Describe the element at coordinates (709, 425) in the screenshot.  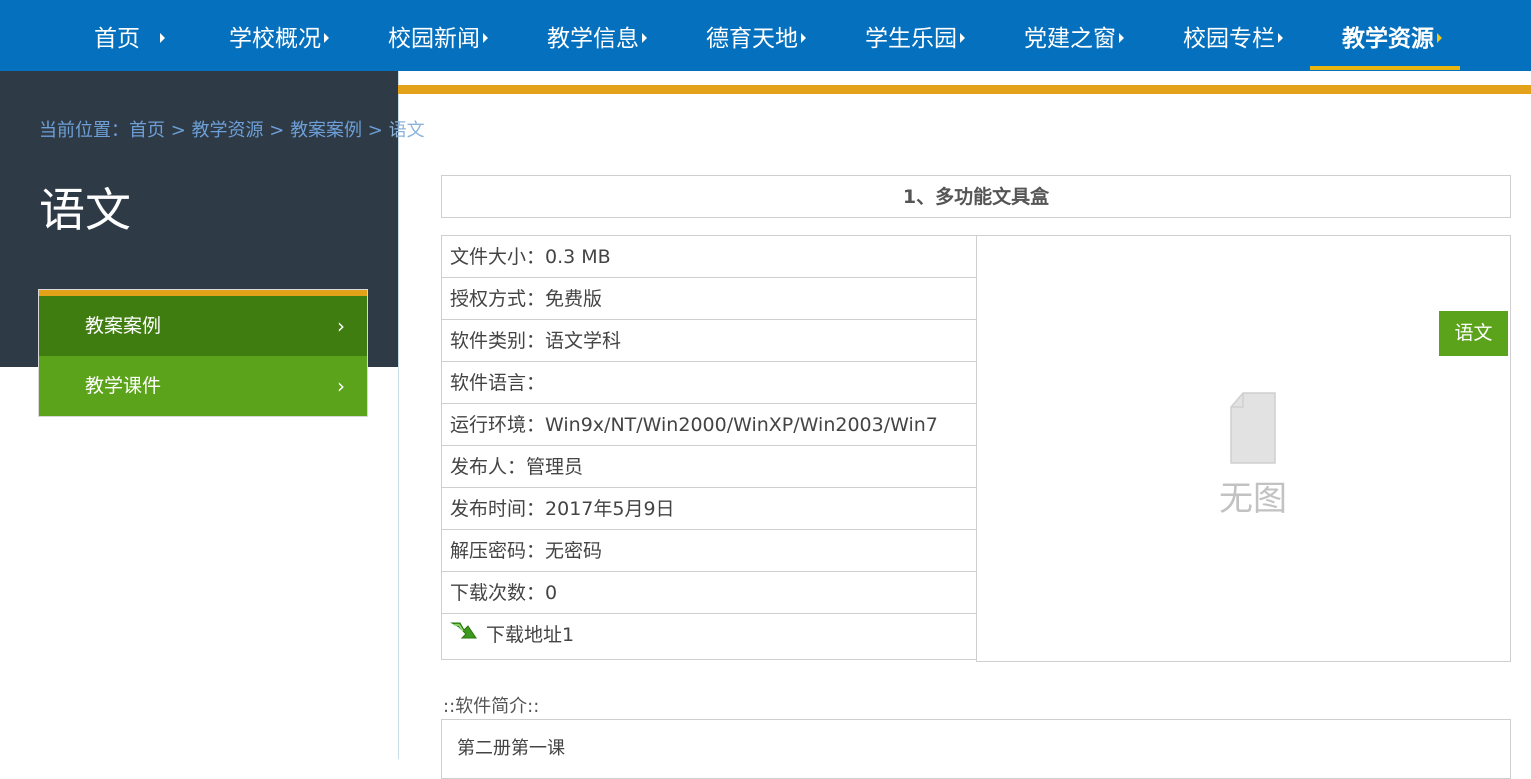
I see `info-row-environment: 运行环境：Win9x/NT/Win2000/WinXP/Win2003/Win7` at that location.